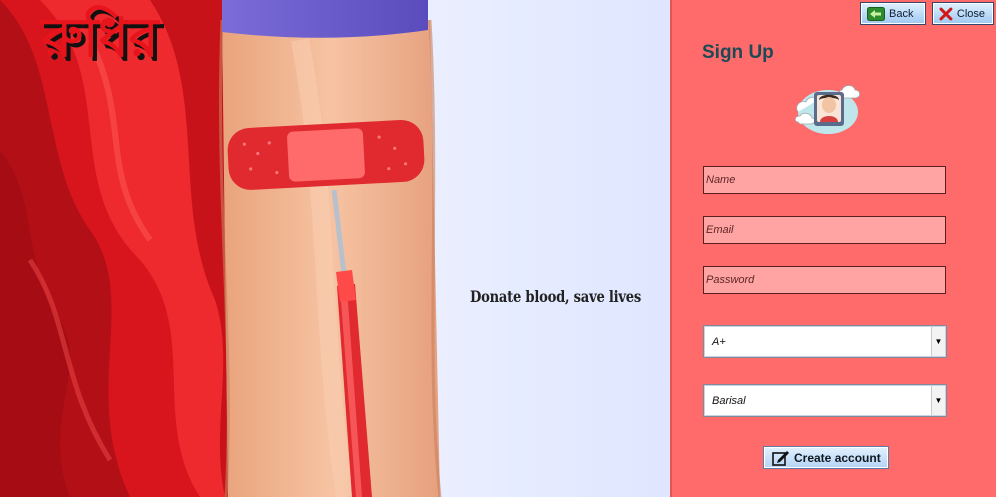 The image size is (996, 497). I want to click on edit-icon, so click(780, 458).